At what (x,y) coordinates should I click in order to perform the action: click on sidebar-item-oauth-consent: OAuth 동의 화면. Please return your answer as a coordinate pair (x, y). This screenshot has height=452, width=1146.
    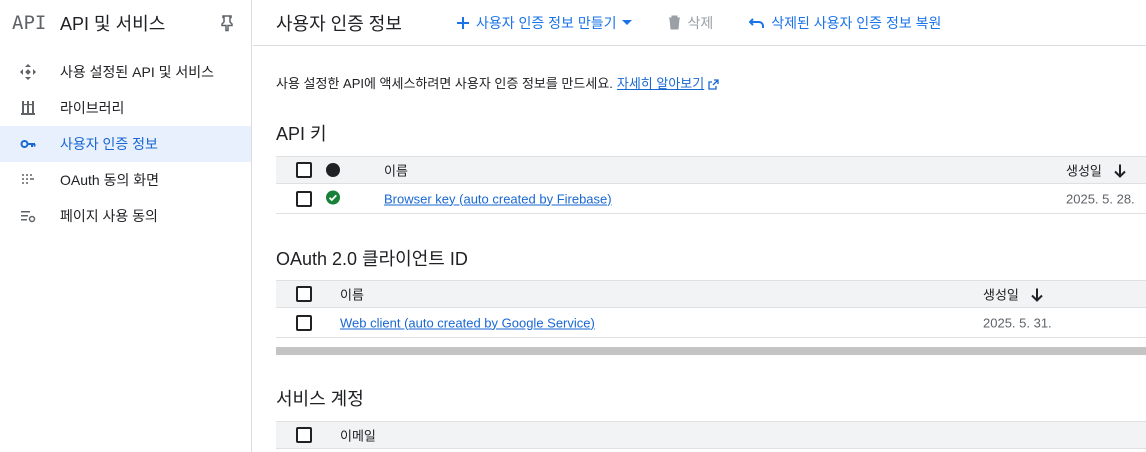
    Looking at the image, I should click on (125, 180).